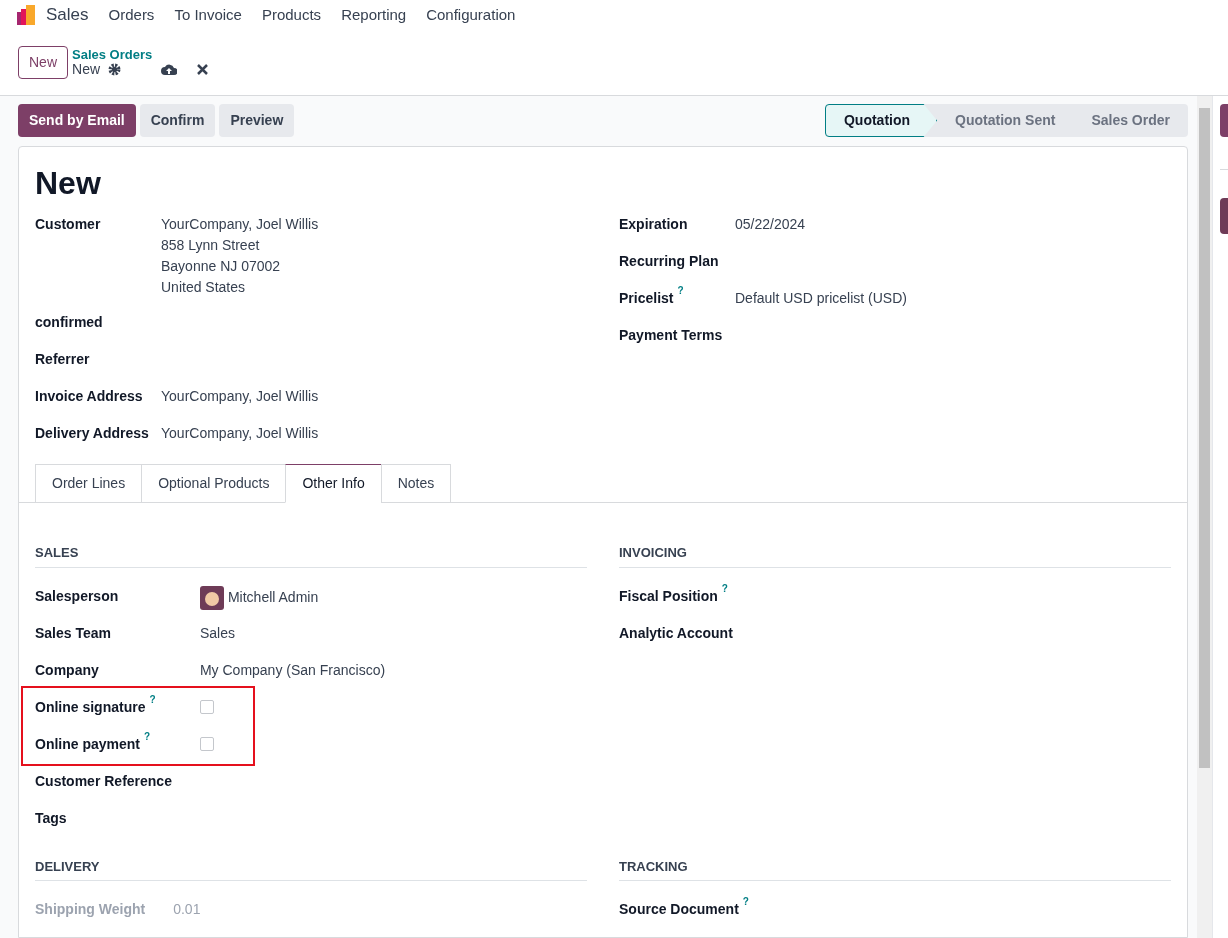 The width and height of the screenshot is (1228, 938). I want to click on menu-item: Reporting, so click(374, 15).